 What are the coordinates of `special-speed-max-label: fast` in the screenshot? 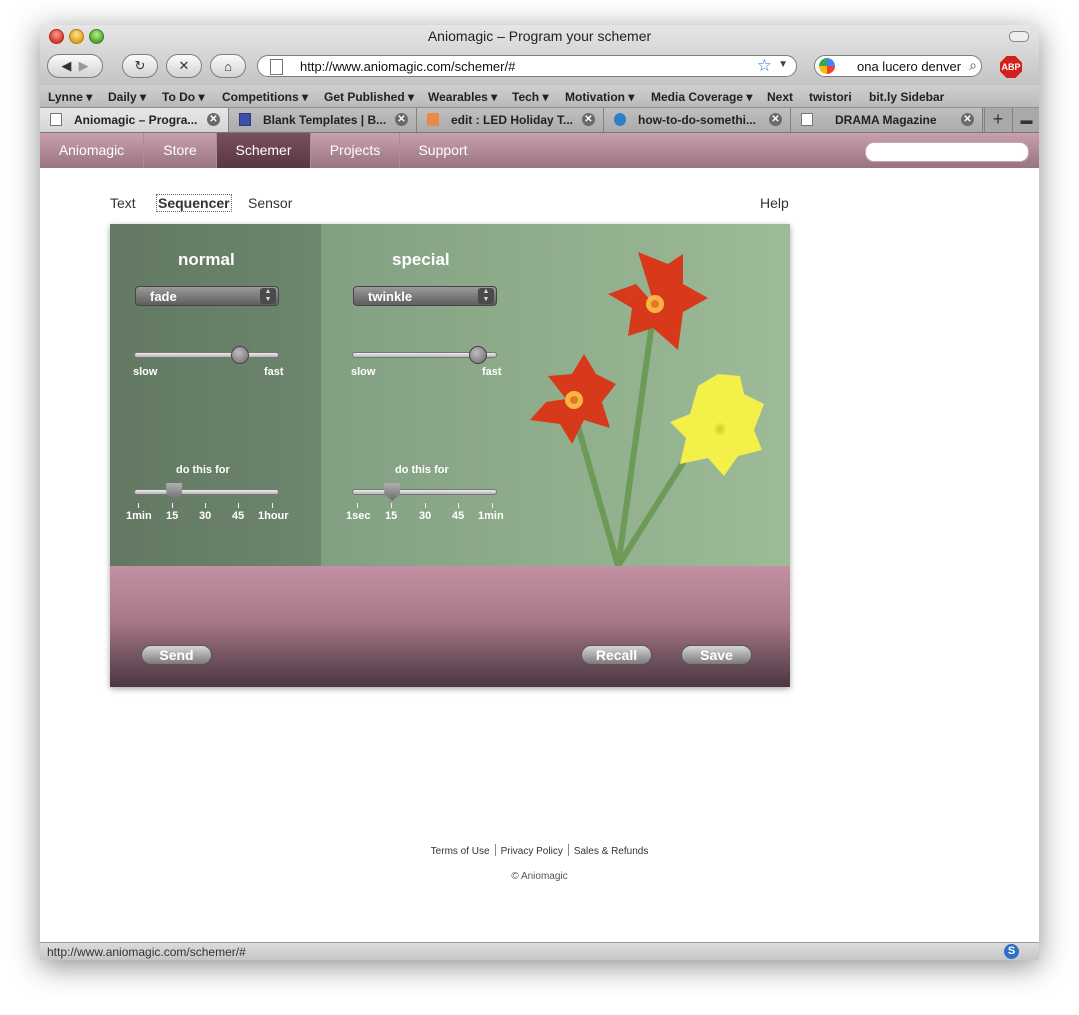 It's located at (492, 372).